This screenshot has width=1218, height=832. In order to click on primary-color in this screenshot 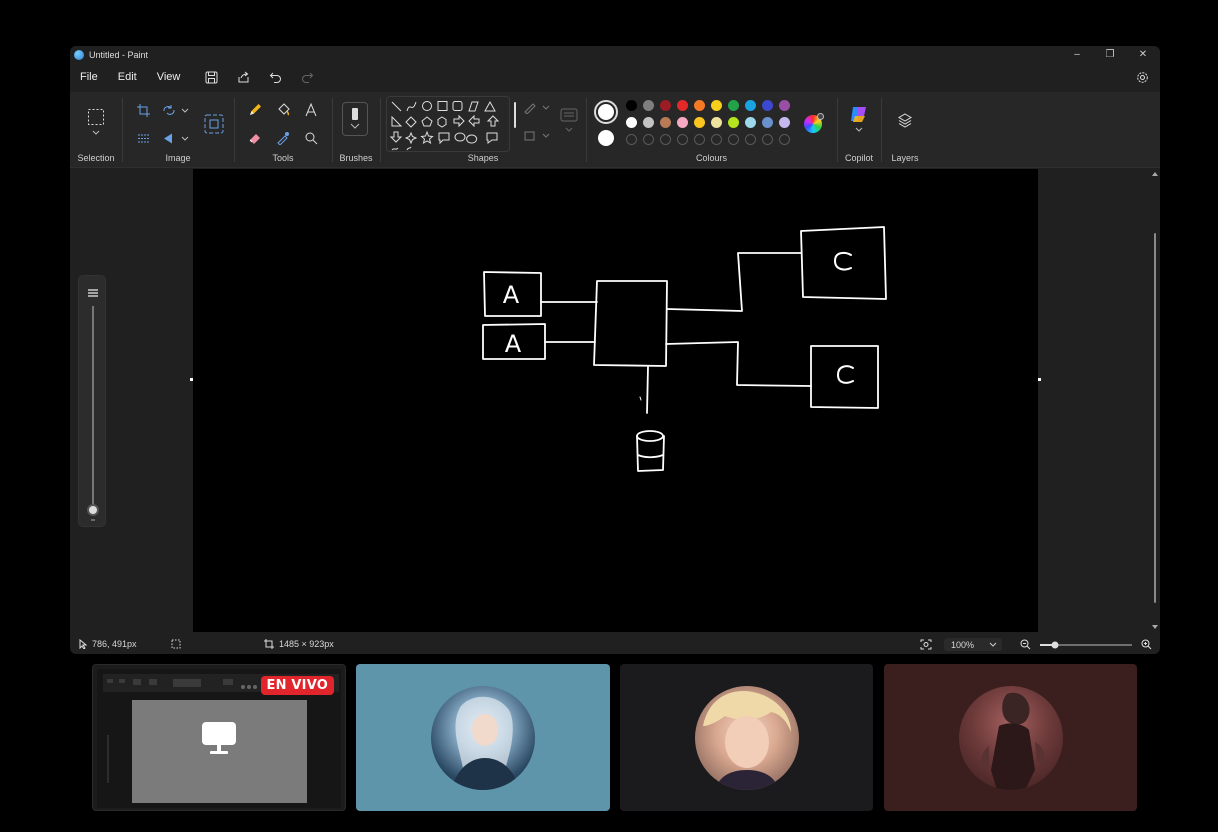, I will do `click(606, 112)`.